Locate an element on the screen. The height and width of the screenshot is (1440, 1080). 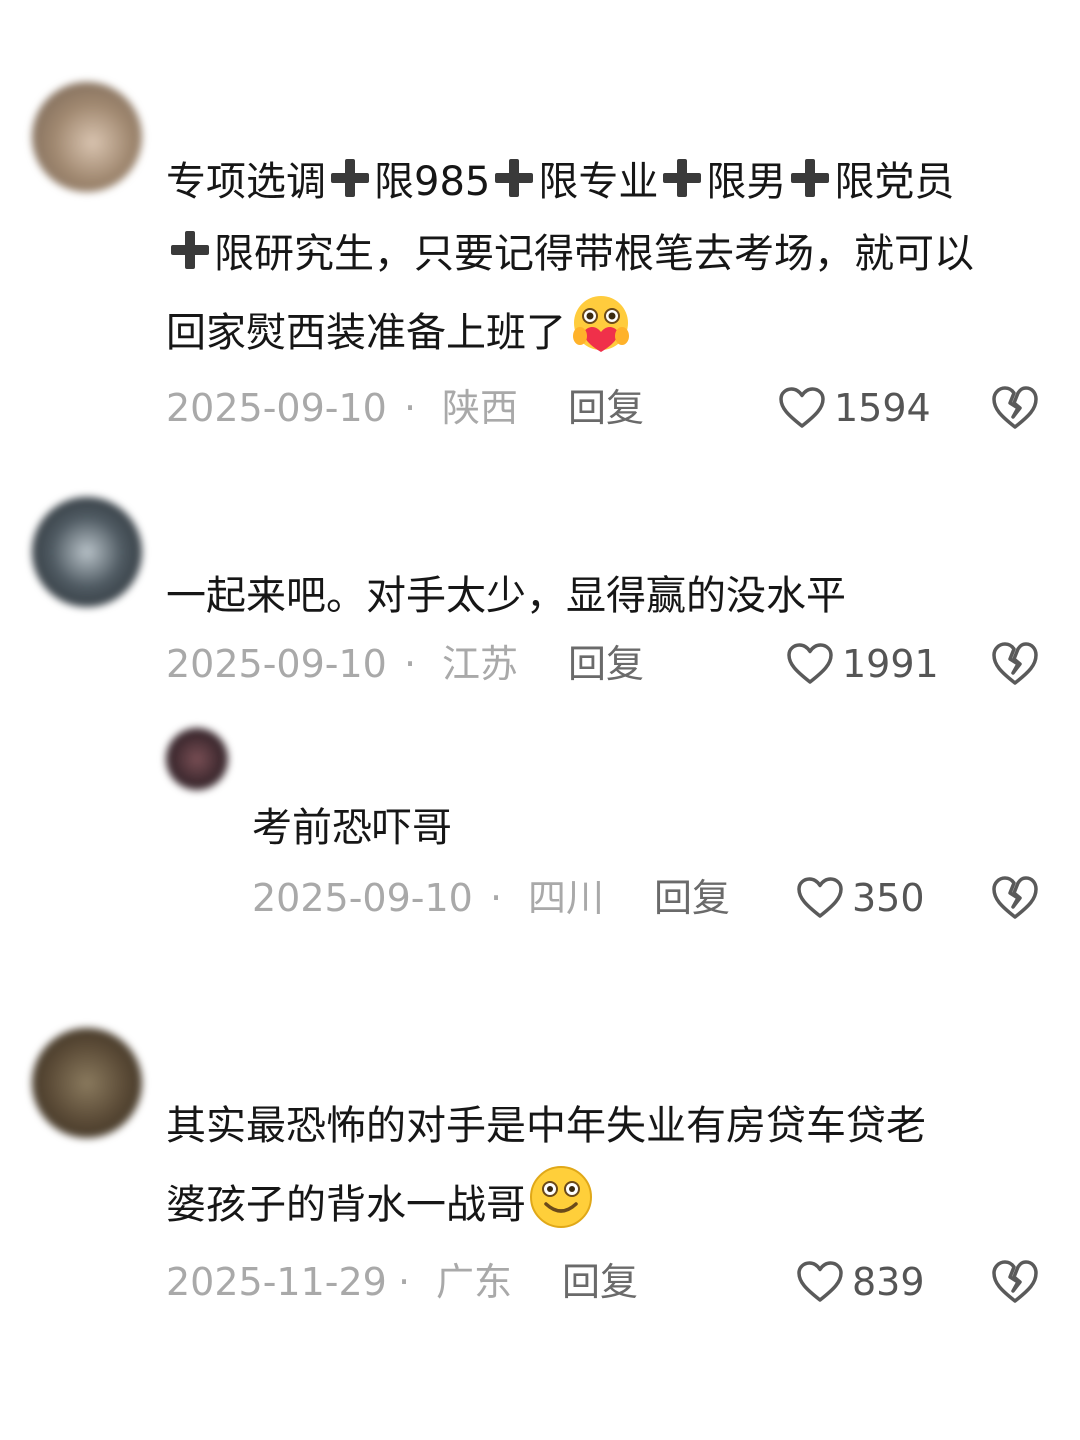
comment-text-segment: 回家熨西装准备上班了 is located at coordinates (366, 333).